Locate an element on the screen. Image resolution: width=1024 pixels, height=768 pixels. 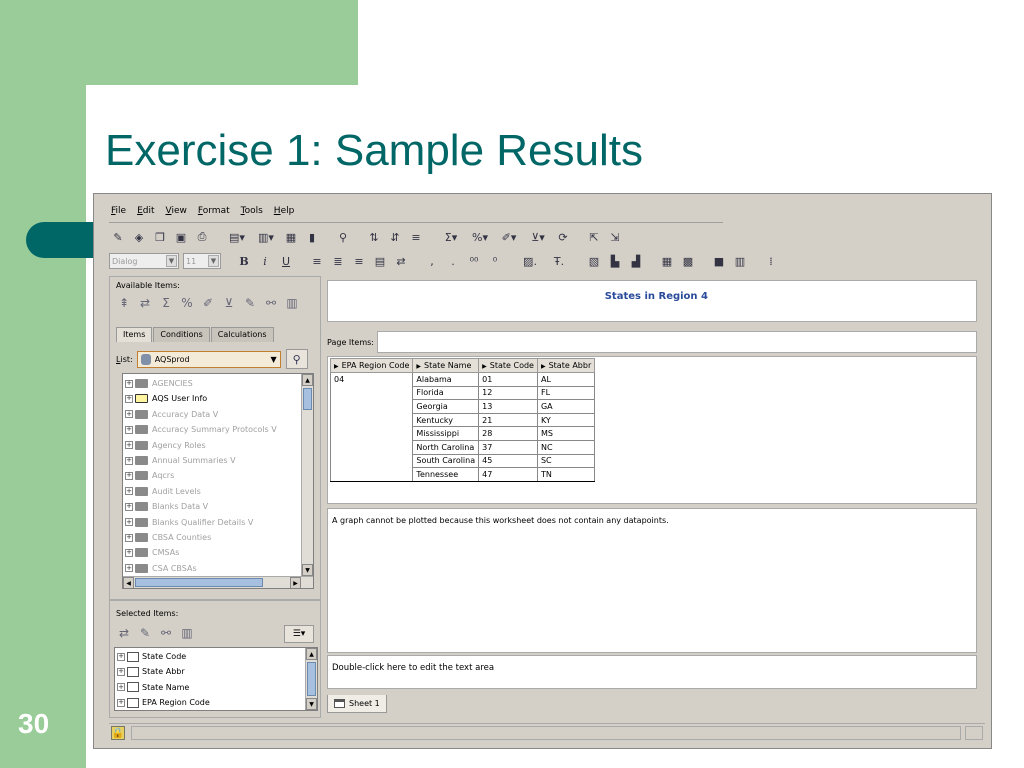
crosstab-icon: ▥ is located at coordinates (740, 261).